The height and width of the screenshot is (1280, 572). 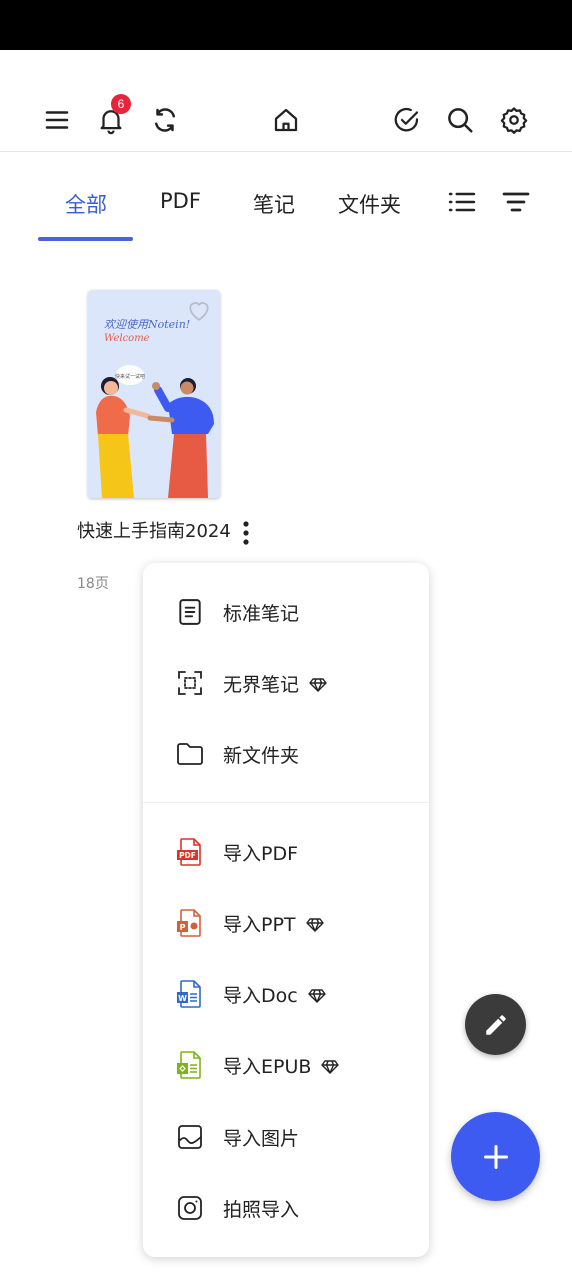 I want to click on menu-item-label: 拍照导入, so click(x=261, y=1209).